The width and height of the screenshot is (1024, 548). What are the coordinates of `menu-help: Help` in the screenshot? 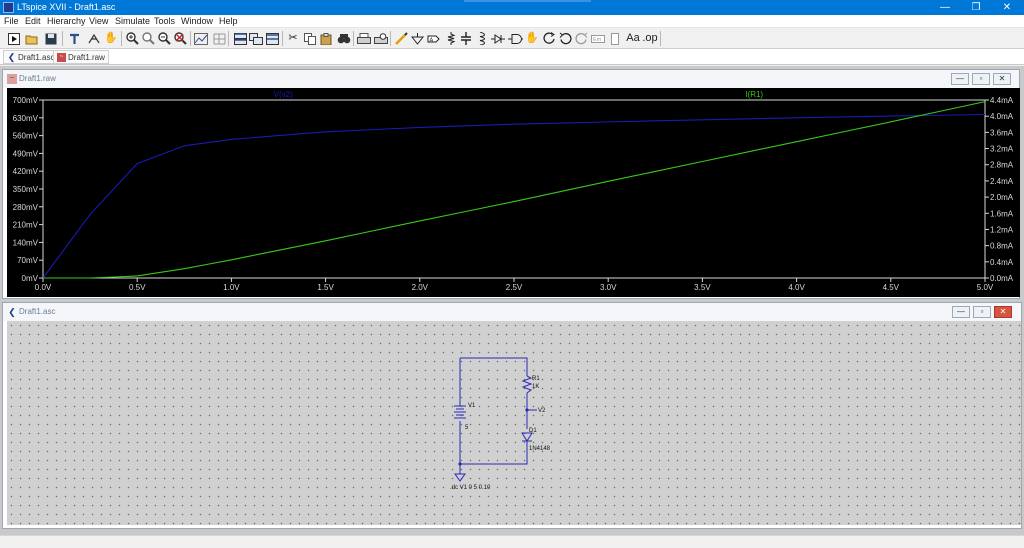 It's located at (228, 21).